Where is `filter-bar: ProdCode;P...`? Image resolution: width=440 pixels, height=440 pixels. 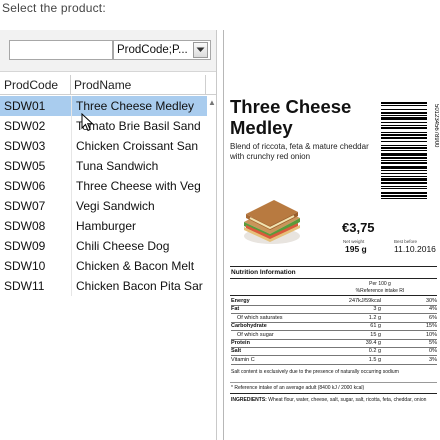 filter-bar: ProdCode;P... is located at coordinates (108, 51).